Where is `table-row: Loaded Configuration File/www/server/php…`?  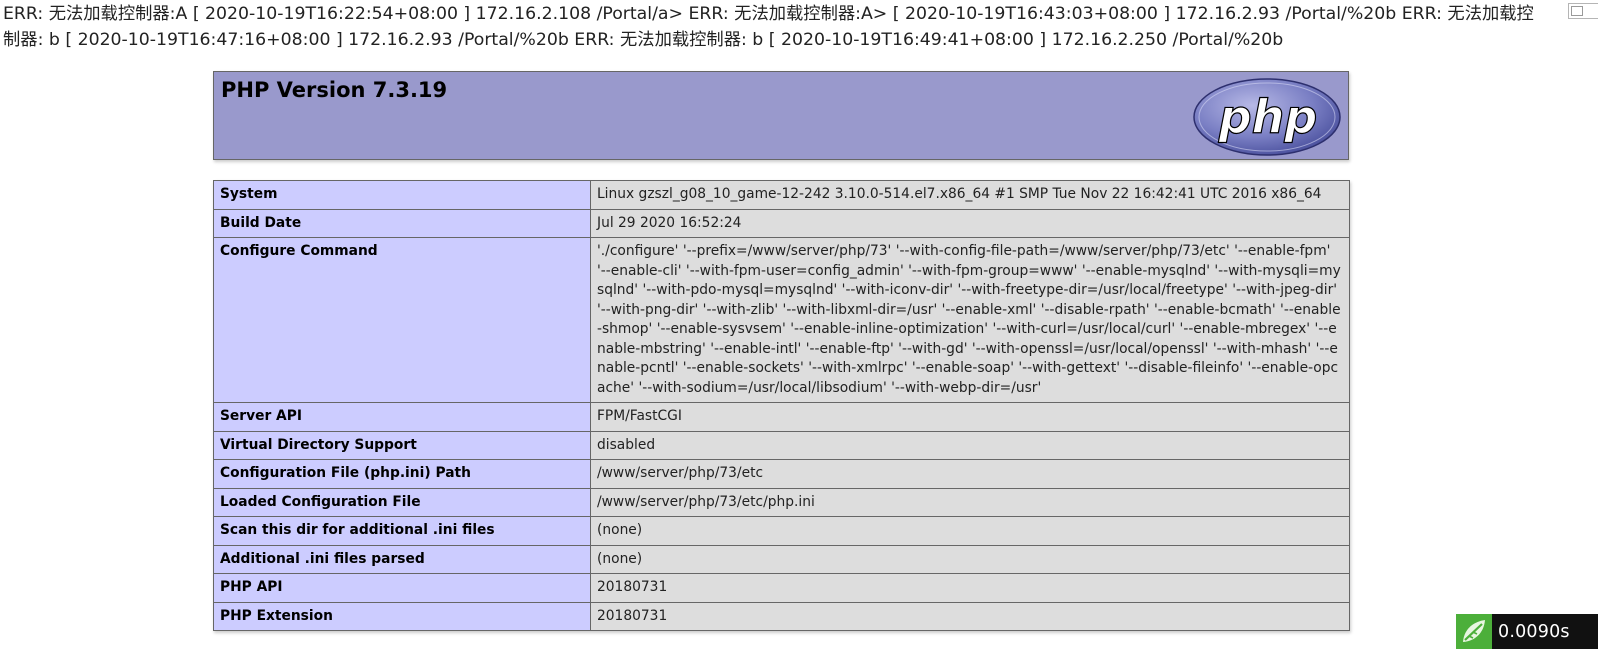 table-row: Loaded Configuration File/www/server/php… is located at coordinates (781, 502).